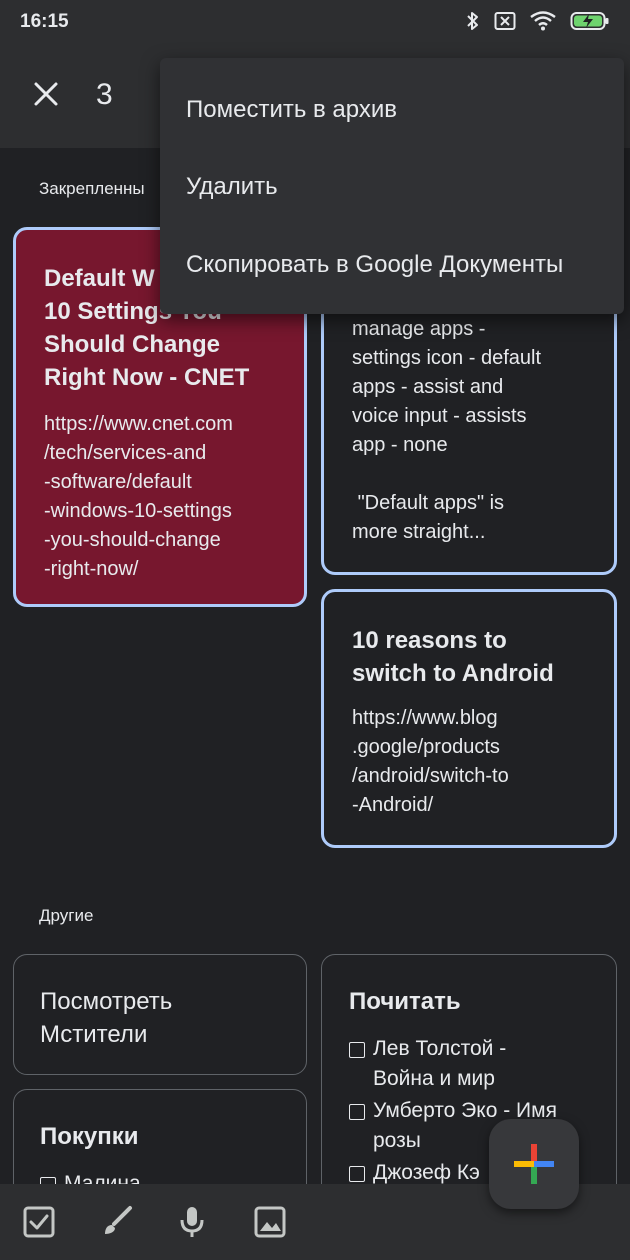 The height and width of the screenshot is (1260, 630). What do you see at coordinates (453, 657) in the screenshot?
I see `note-title: 10 reasons to switch to Android` at bounding box center [453, 657].